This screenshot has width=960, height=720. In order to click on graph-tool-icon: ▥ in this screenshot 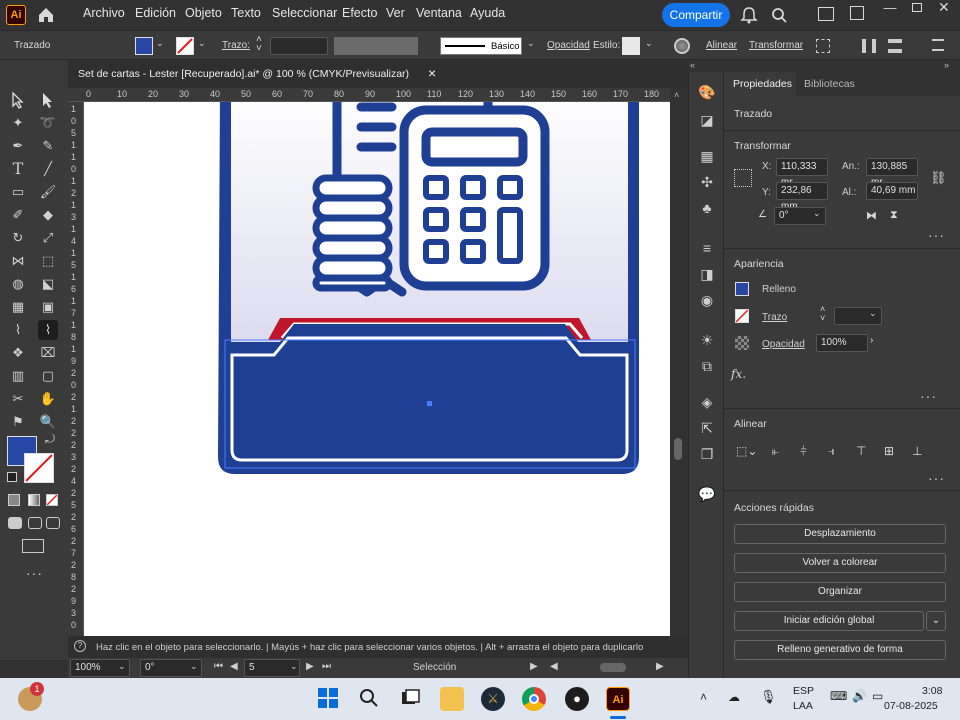, I will do `click(18, 376)`.